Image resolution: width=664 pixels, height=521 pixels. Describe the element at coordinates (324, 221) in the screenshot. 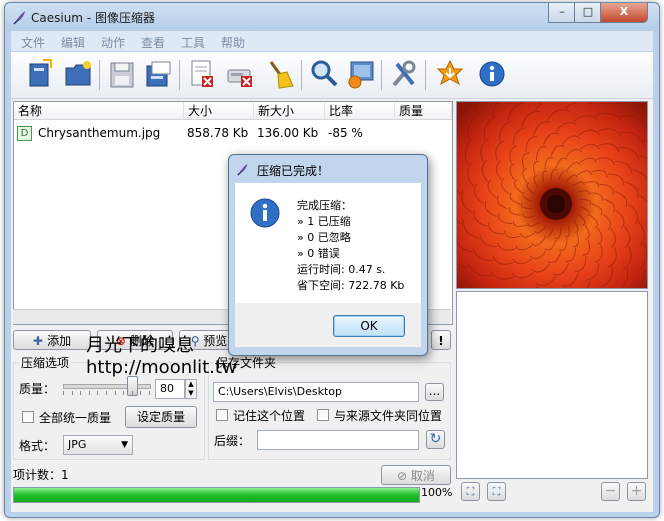

I see `dialog-line: » 1 已压缩` at that location.